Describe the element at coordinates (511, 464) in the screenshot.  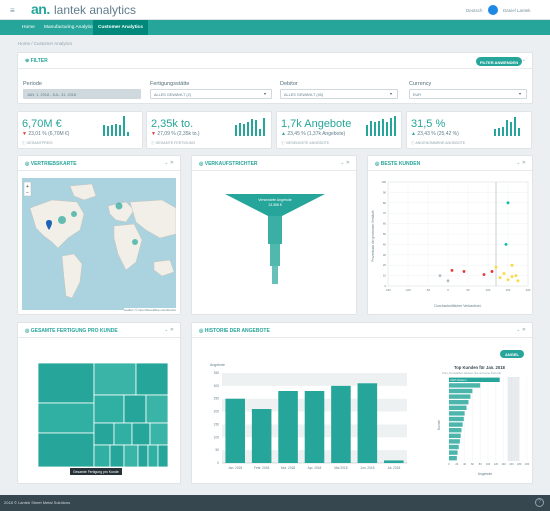
I see `side-x-tick: 160` at that location.